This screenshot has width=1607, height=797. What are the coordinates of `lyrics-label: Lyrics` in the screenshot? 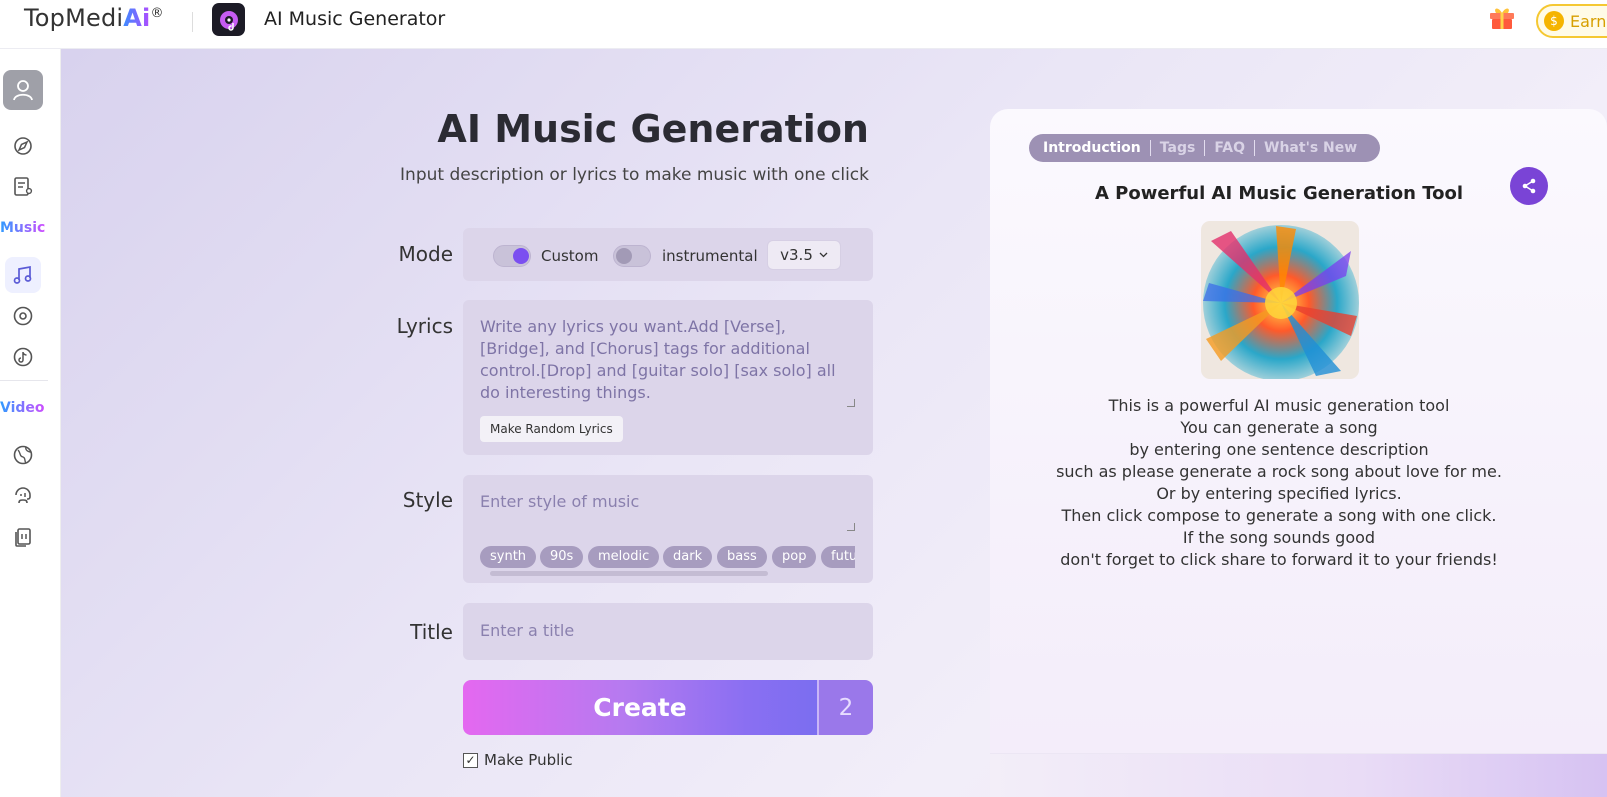 It's located at (424, 326).